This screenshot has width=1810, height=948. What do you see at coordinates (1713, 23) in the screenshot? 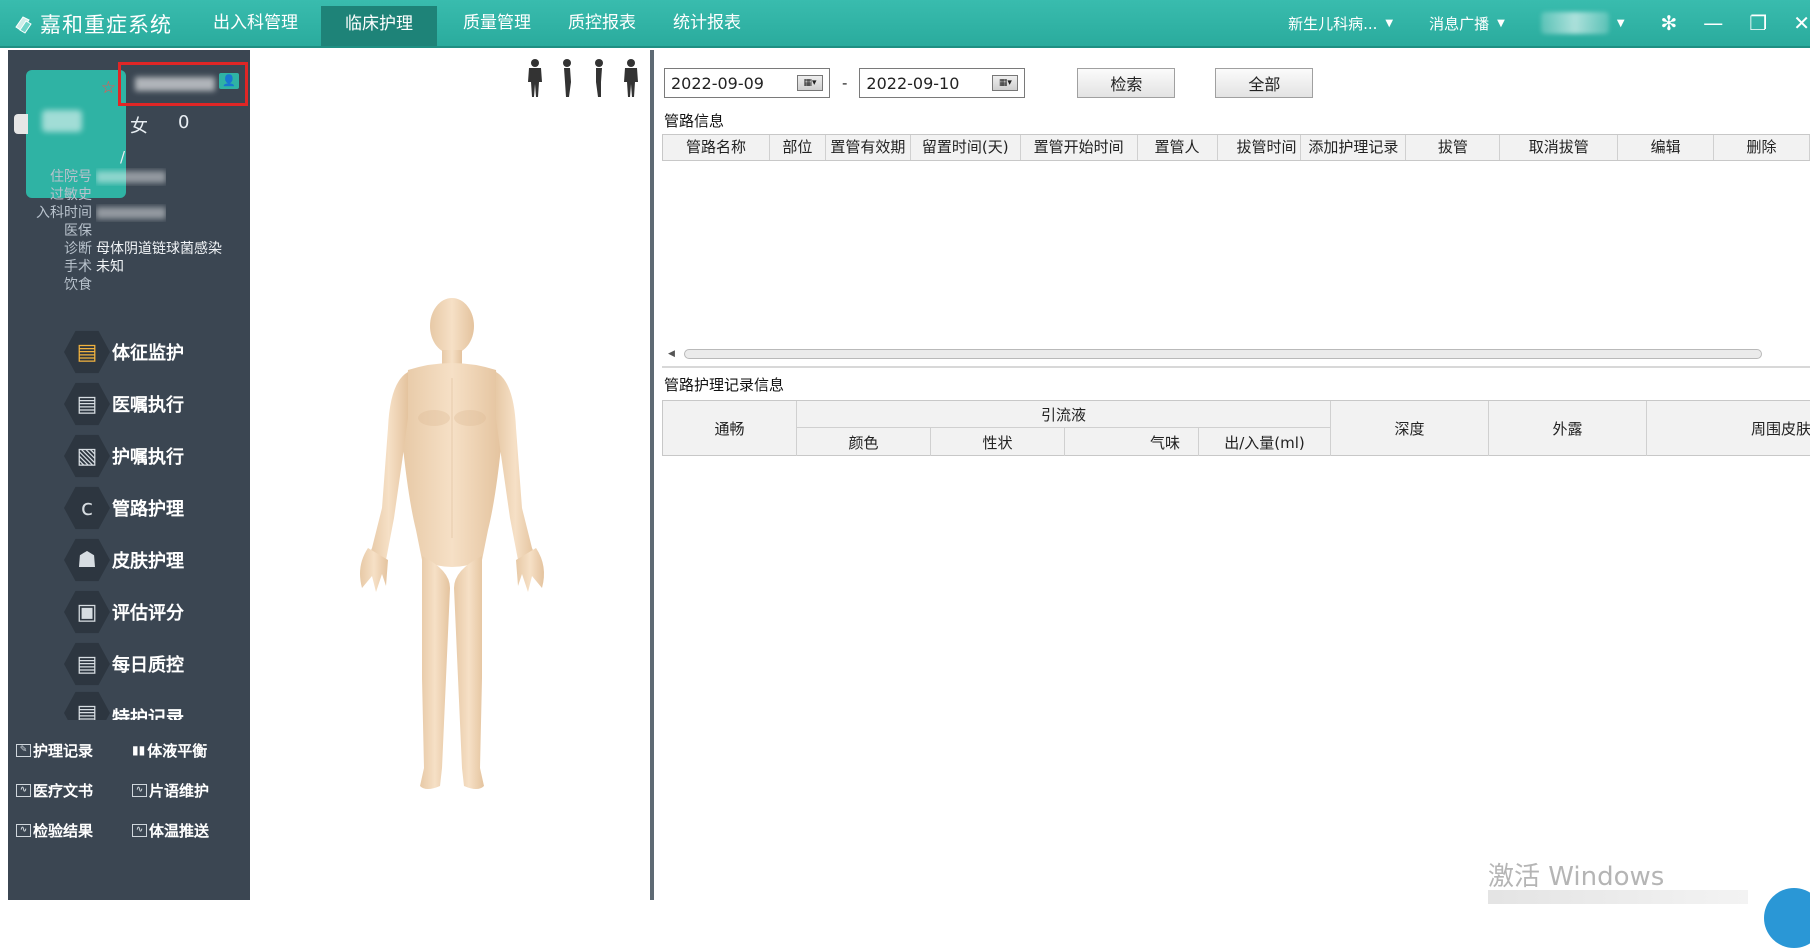
I see `minimize-icon: —` at bounding box center [1713, 23].